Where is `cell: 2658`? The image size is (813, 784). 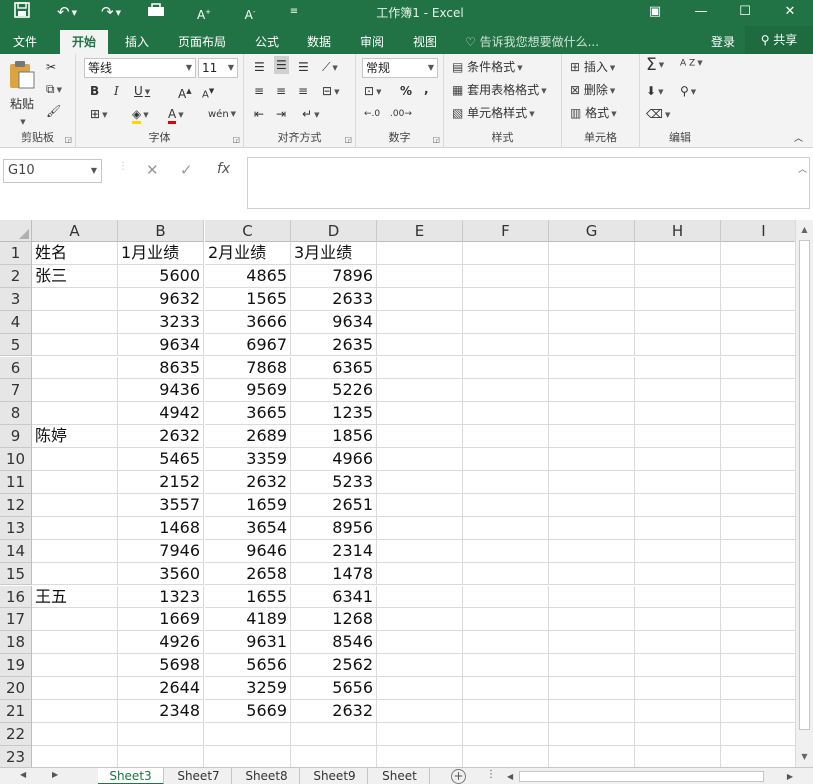 cell: 2658 is located at coordinates (248, 574).